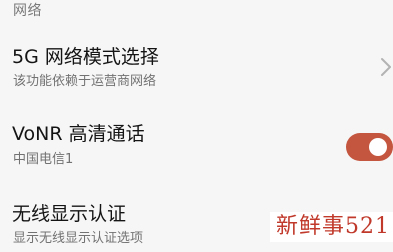  What do you see at coordinates (386, 67) in the screenshot?
I see `chevron-right-icon` at bounding box center [386, 67].